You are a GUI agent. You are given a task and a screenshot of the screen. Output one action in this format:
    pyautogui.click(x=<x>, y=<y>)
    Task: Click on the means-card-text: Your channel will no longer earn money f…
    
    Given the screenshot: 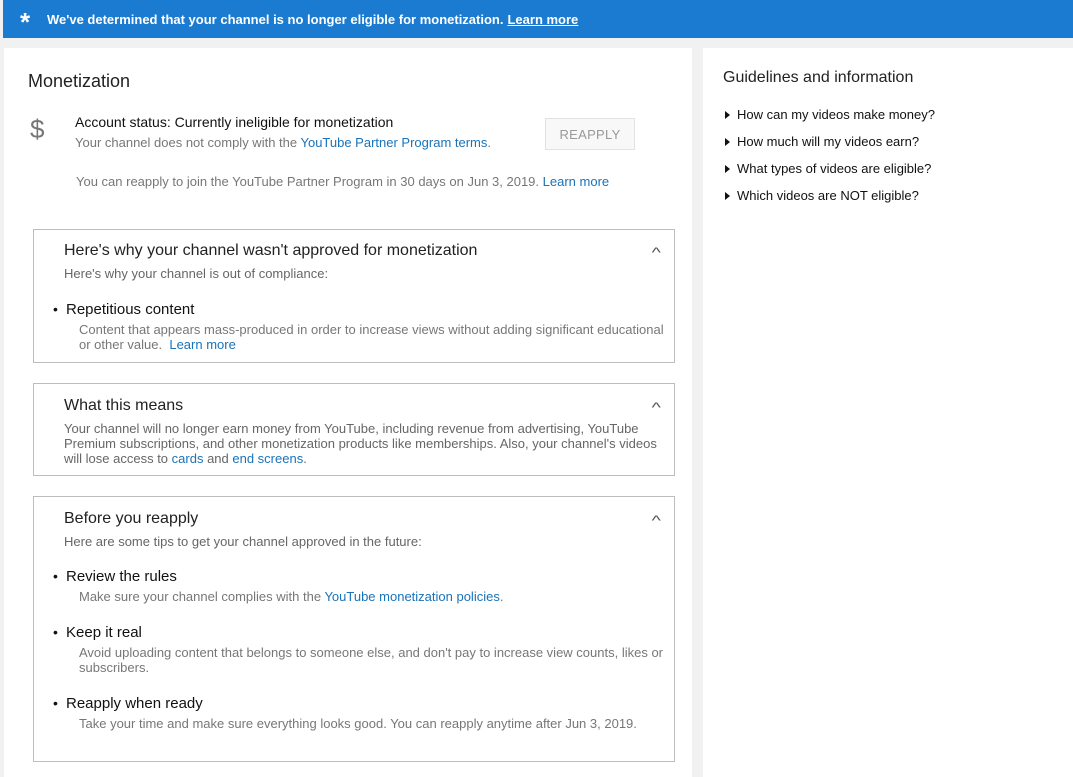 What is the action you would take?
    pyautogui.click(x=364, y=443)
    